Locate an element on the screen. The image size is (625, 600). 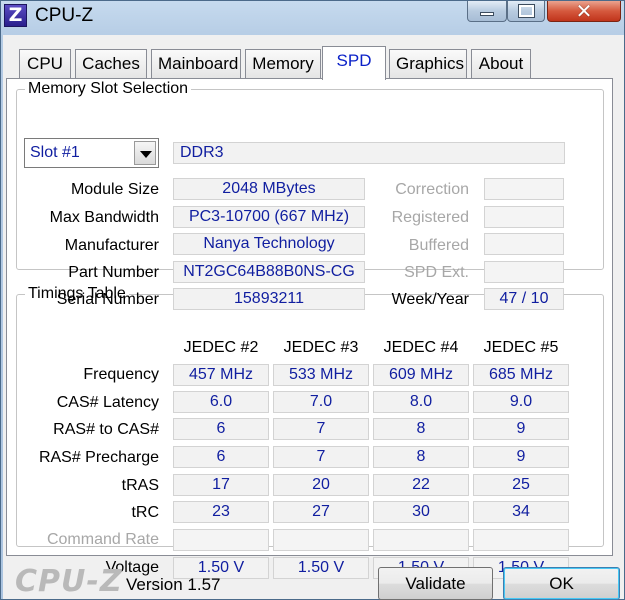
cas-latency-label: CAS# Latency is located at coordinates (107, 402).